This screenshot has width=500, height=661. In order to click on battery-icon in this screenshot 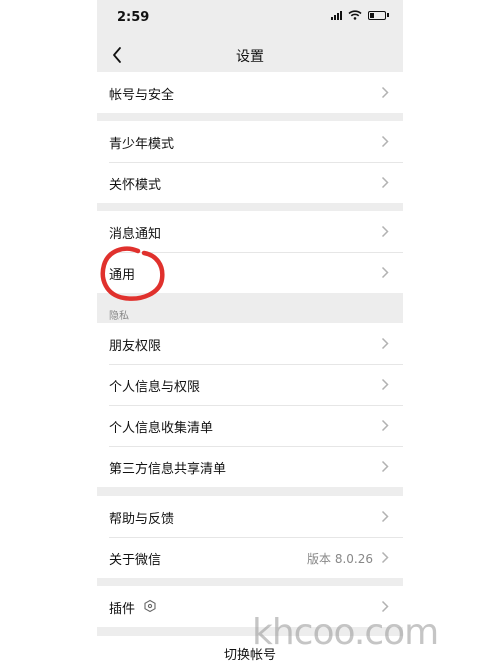, I will do `click(377, 15)`.